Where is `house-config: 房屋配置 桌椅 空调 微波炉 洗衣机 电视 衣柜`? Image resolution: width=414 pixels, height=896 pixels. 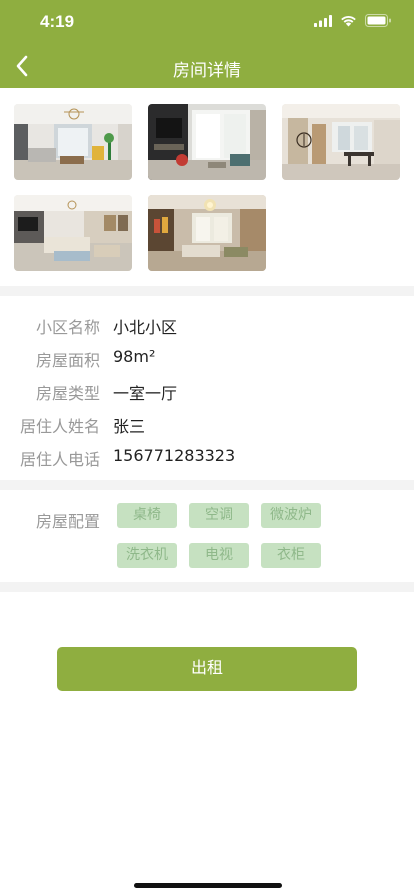 house-config: 房屋配置 桌椅 空调 微波炉 洗衣机 电视 衣柜 is located at coordinates (207, 536).